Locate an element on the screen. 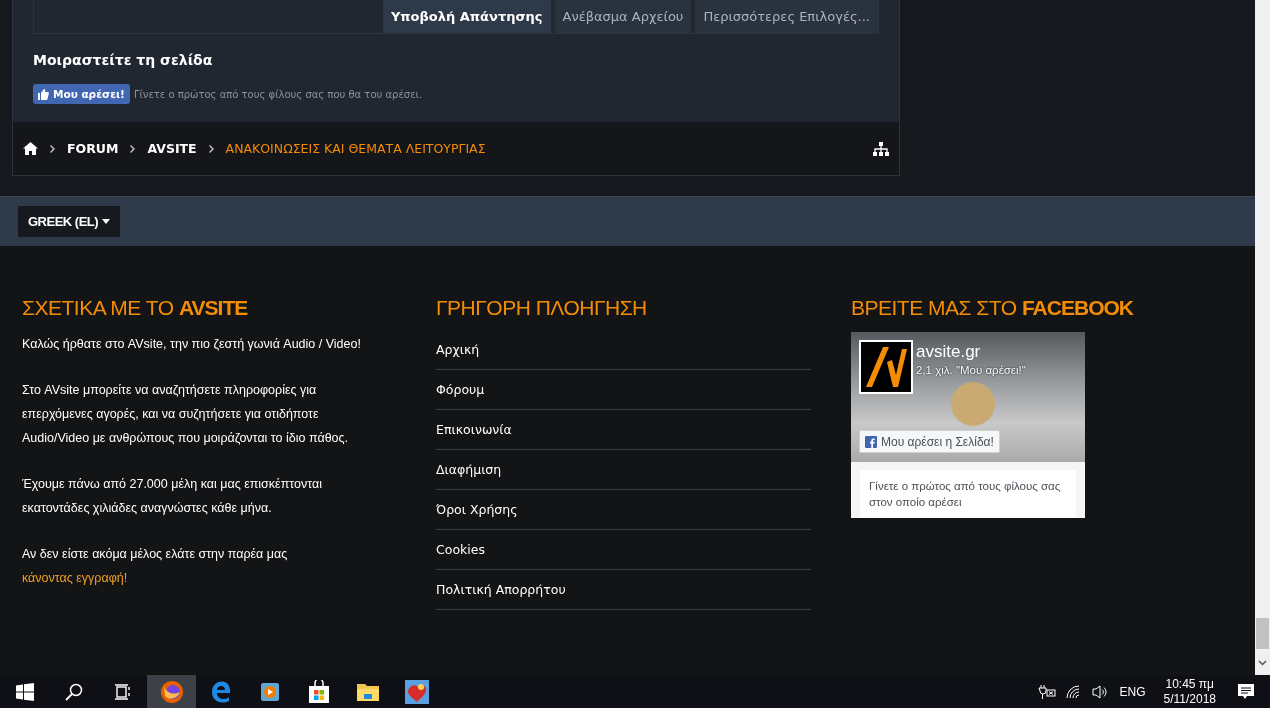  breadcrumb-link: ΑΝΑΚΟΙΝΩΣΕΙΣ ΚΑΙ ΘΕΜΑΤΑ ΛΕΙΤΟΥΡΓΙΑΣ is located at coordinates (355, 148).